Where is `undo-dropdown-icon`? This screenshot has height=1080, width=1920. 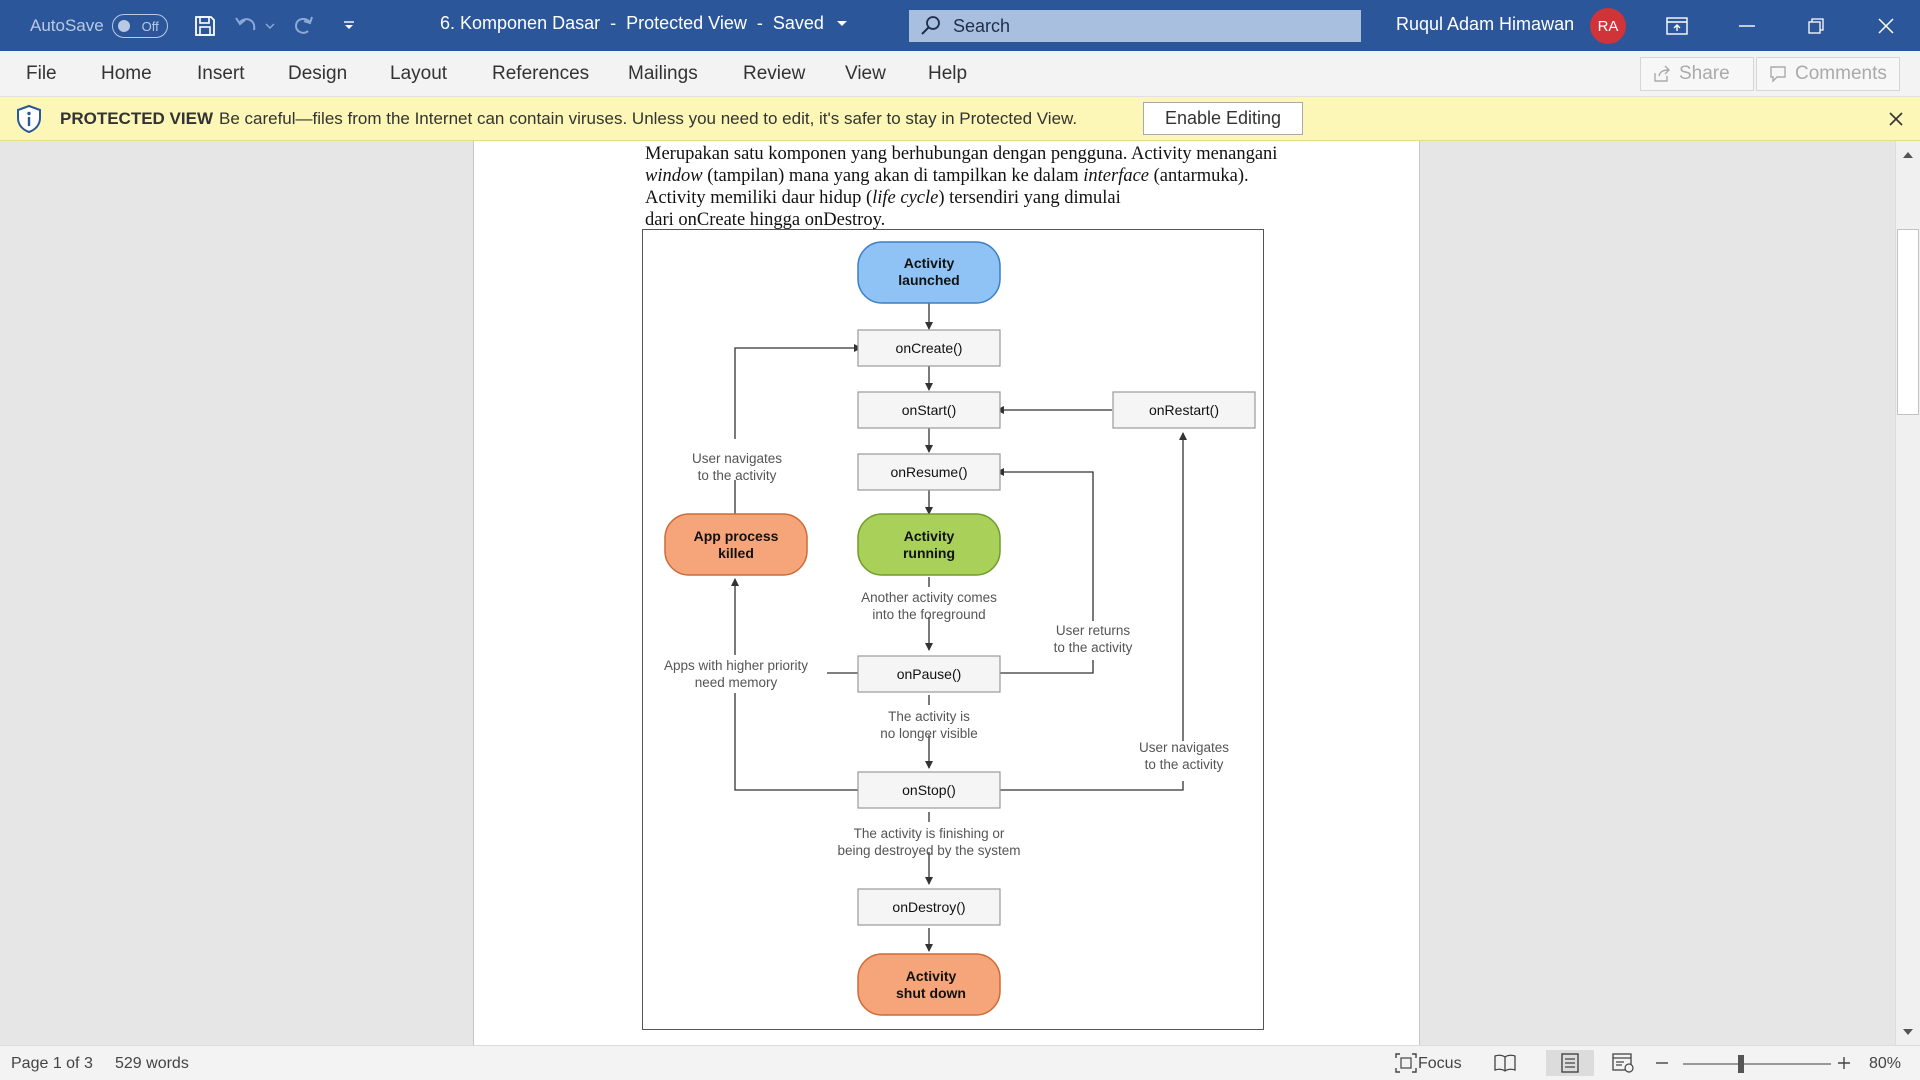
undo-dropdown-icon is located at coordinates (270, 26).